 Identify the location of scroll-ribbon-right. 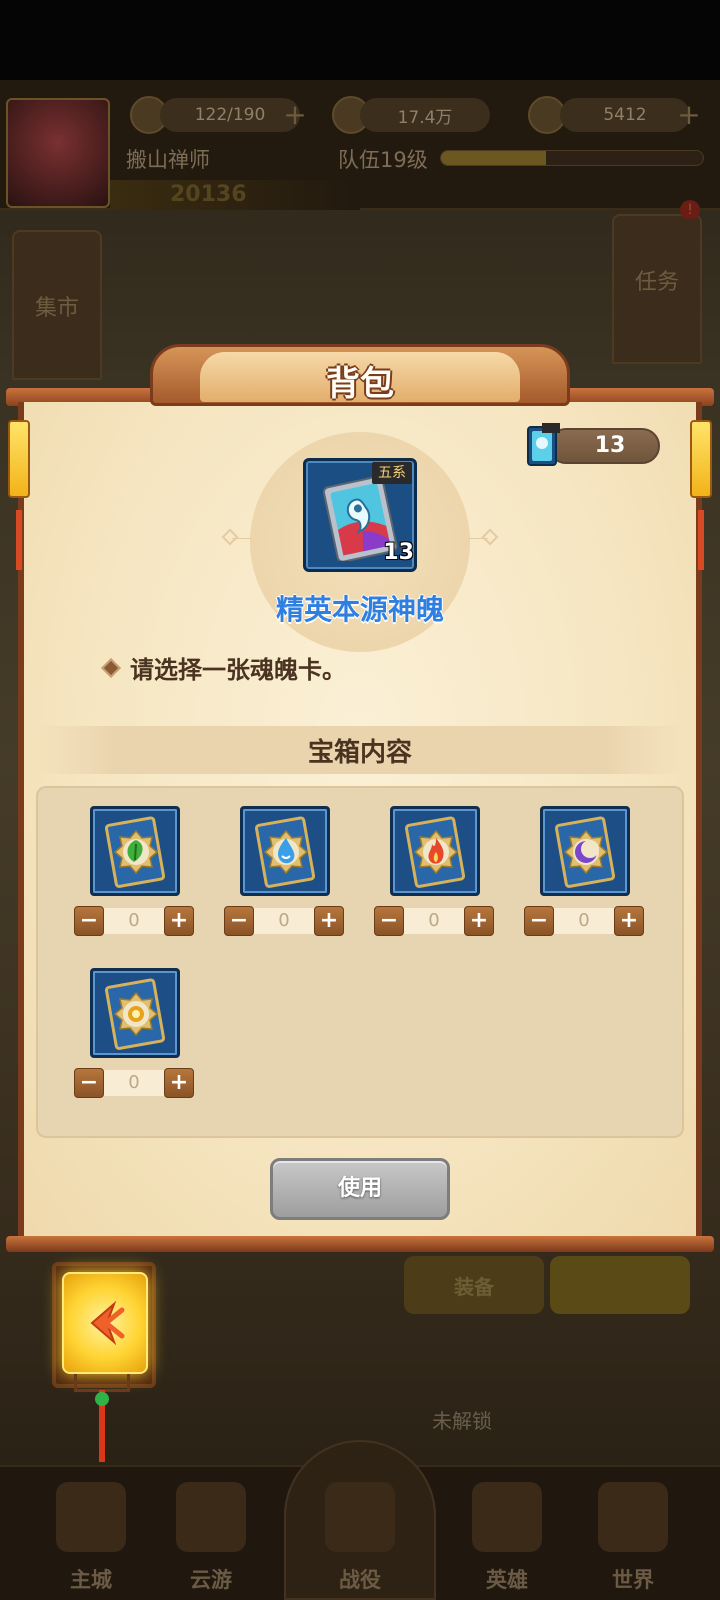
(701, 540).